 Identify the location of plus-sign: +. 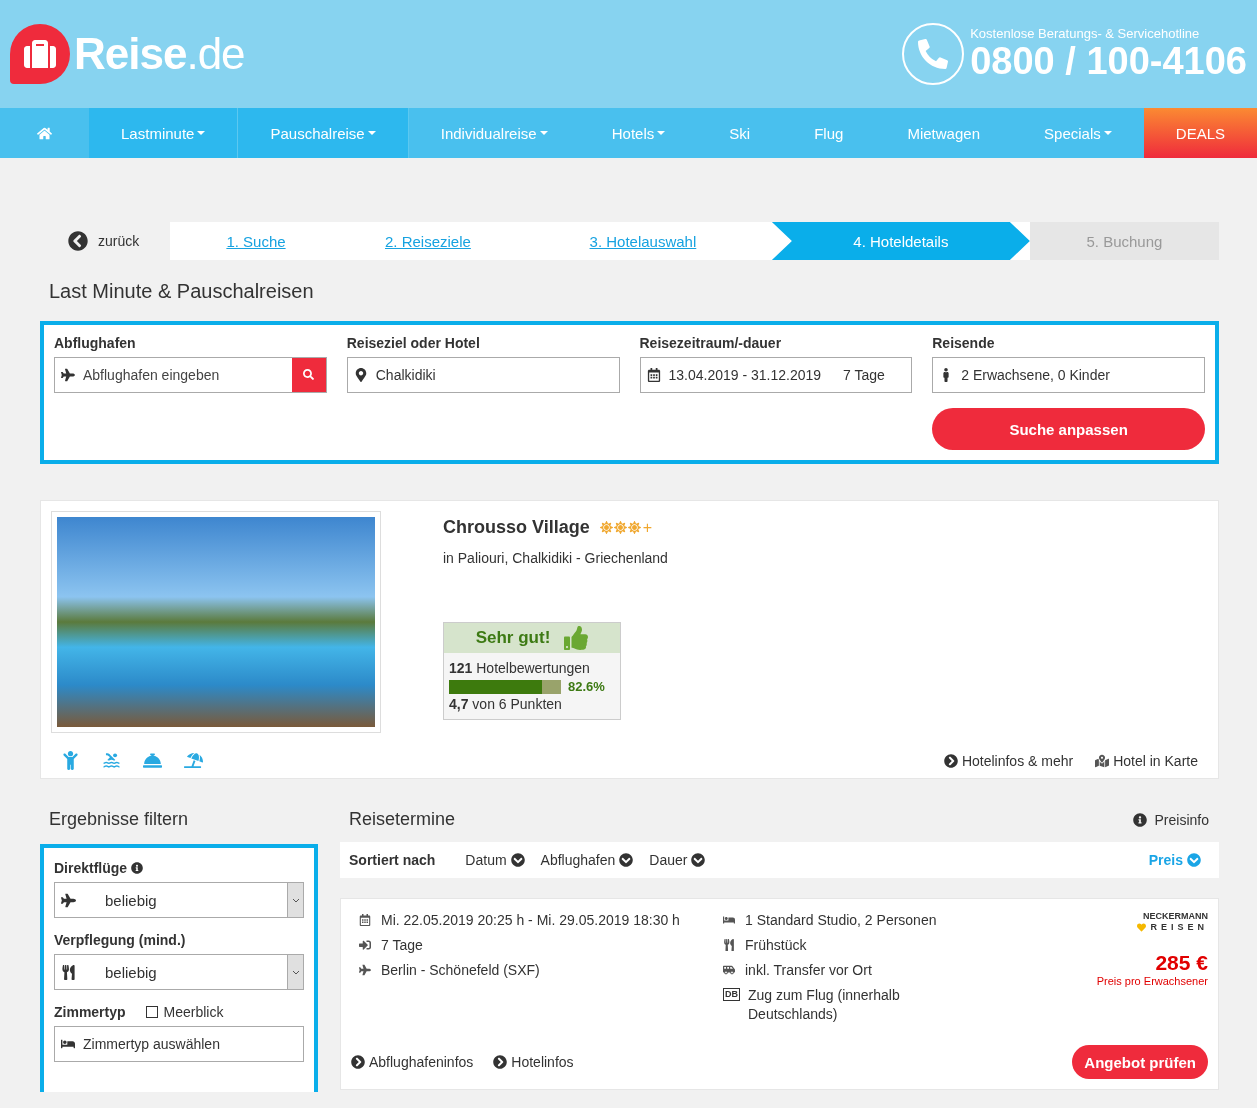
(647, 527).